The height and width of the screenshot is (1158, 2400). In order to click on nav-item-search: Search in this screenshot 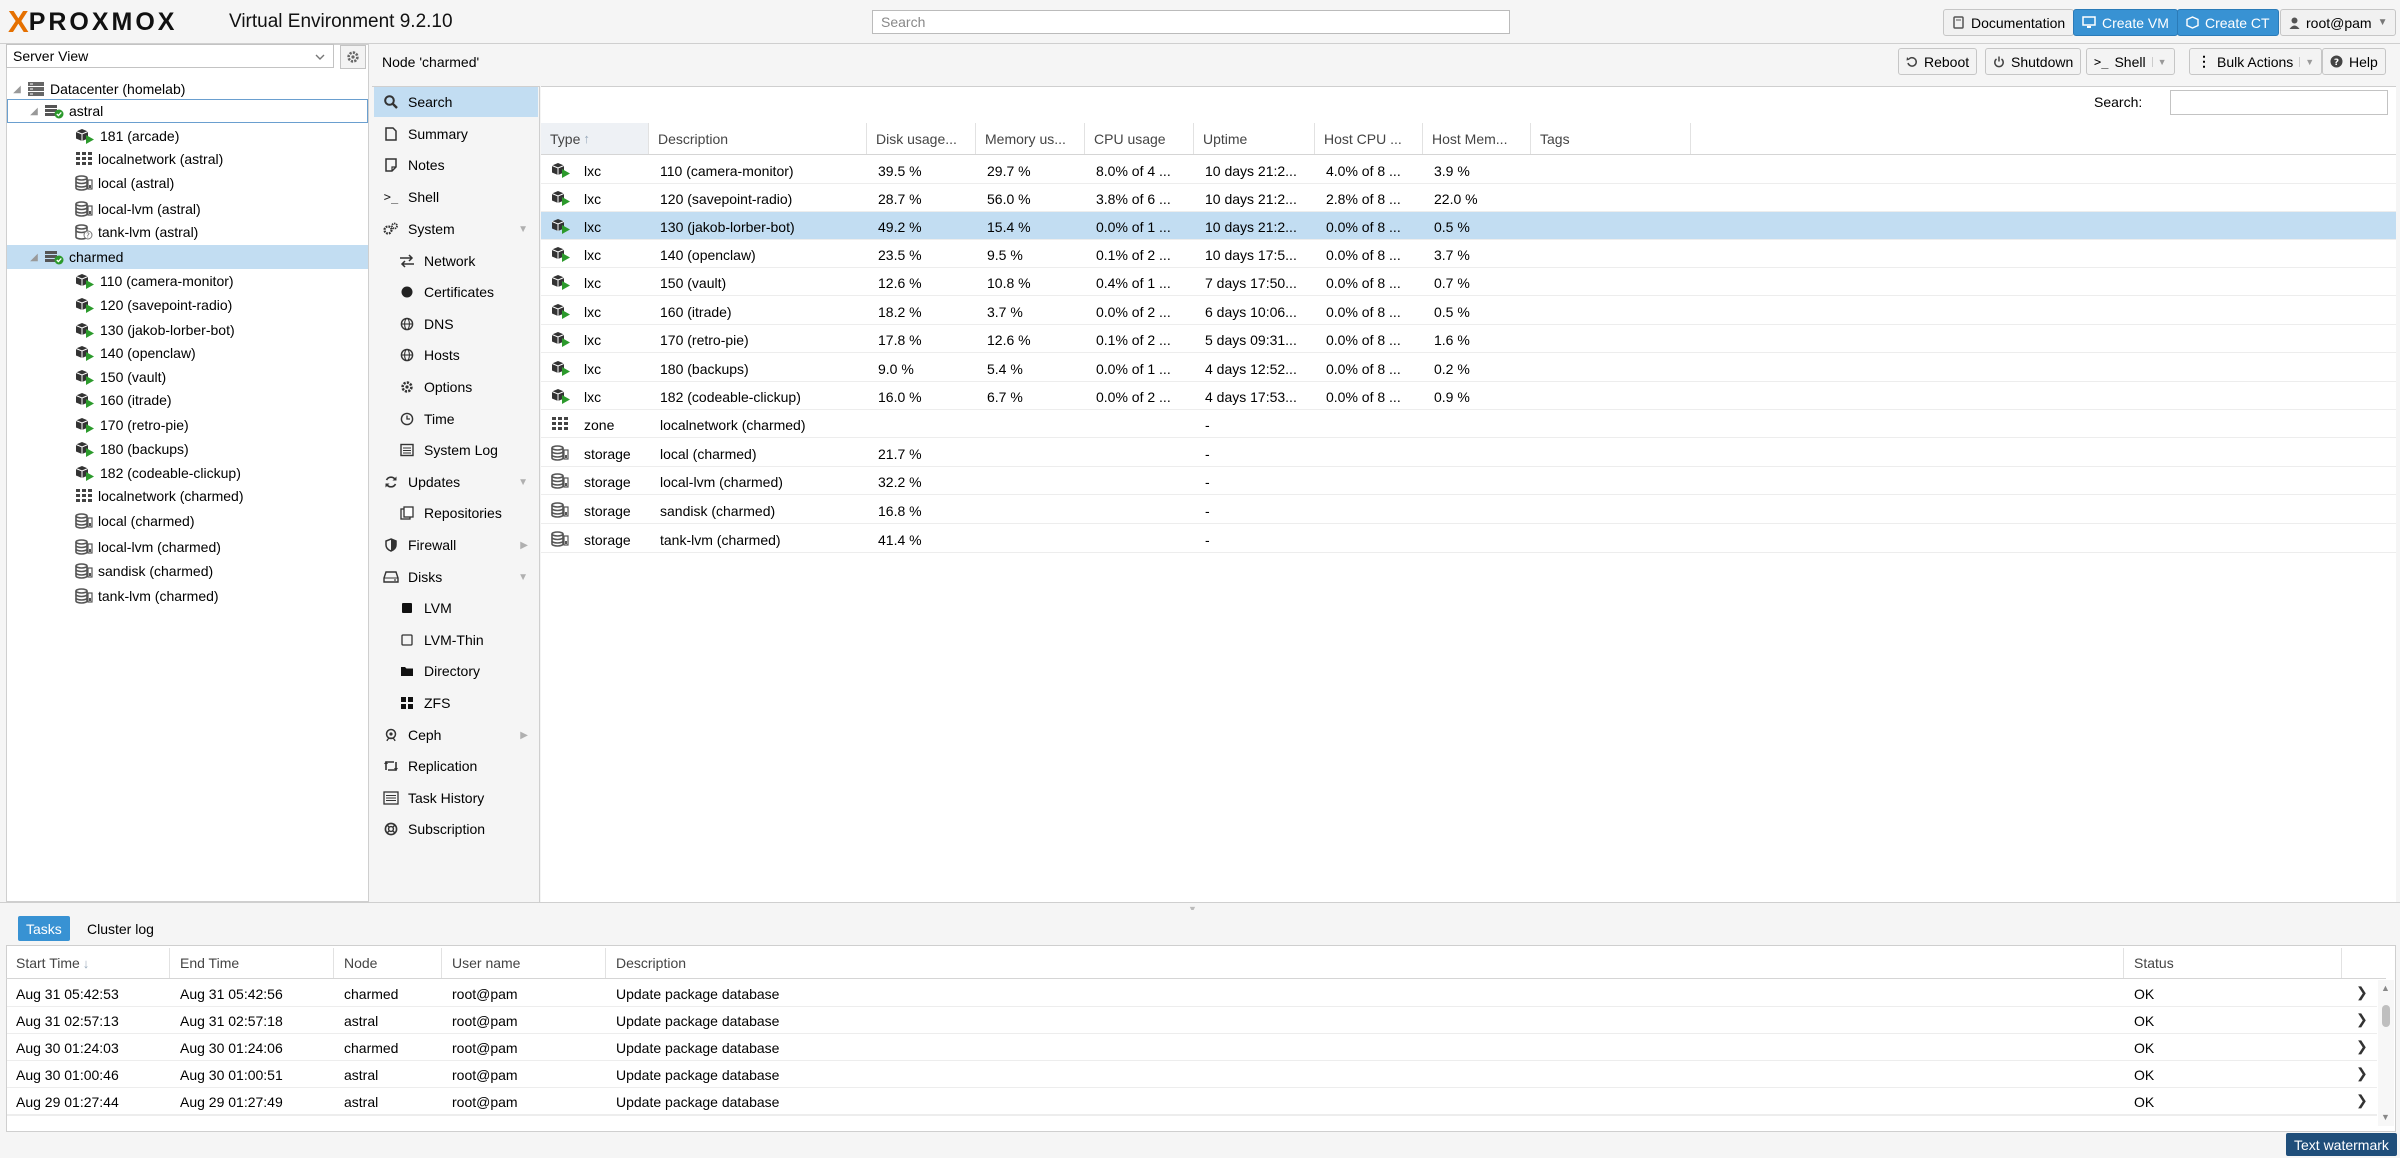, I will do `click(456, 102)`.